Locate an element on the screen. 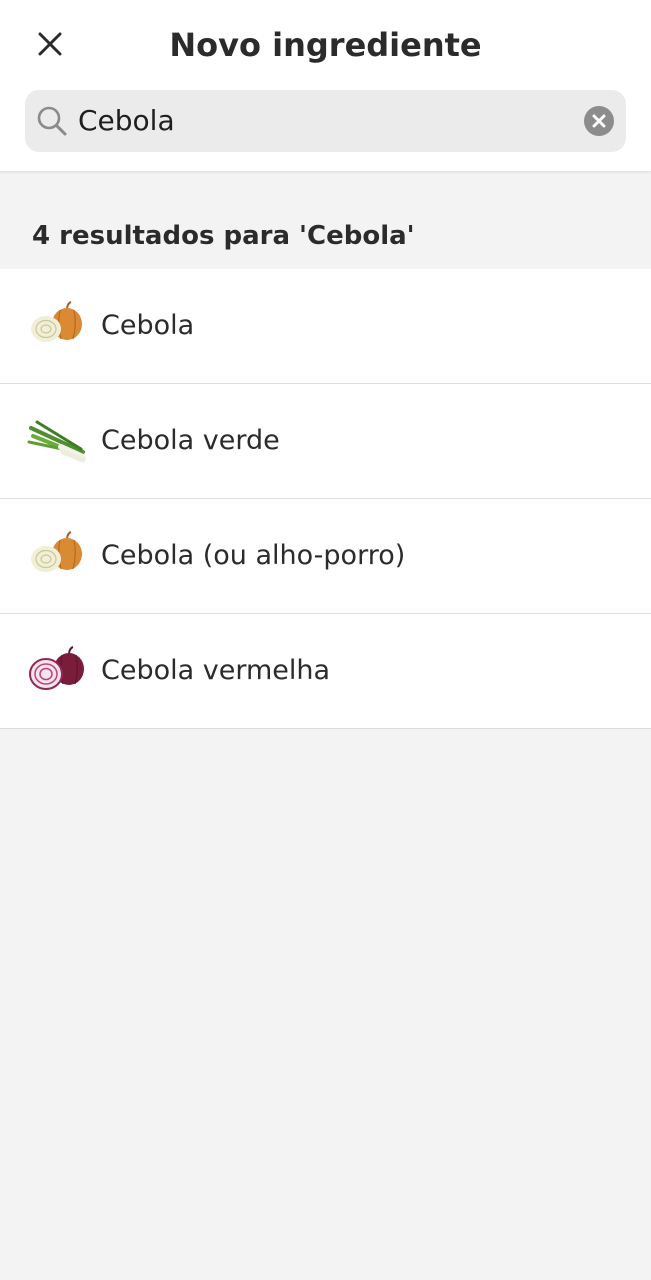 This screenshot has width=651, height=1280. clear-search-icon is located at coordinates (599, 121).